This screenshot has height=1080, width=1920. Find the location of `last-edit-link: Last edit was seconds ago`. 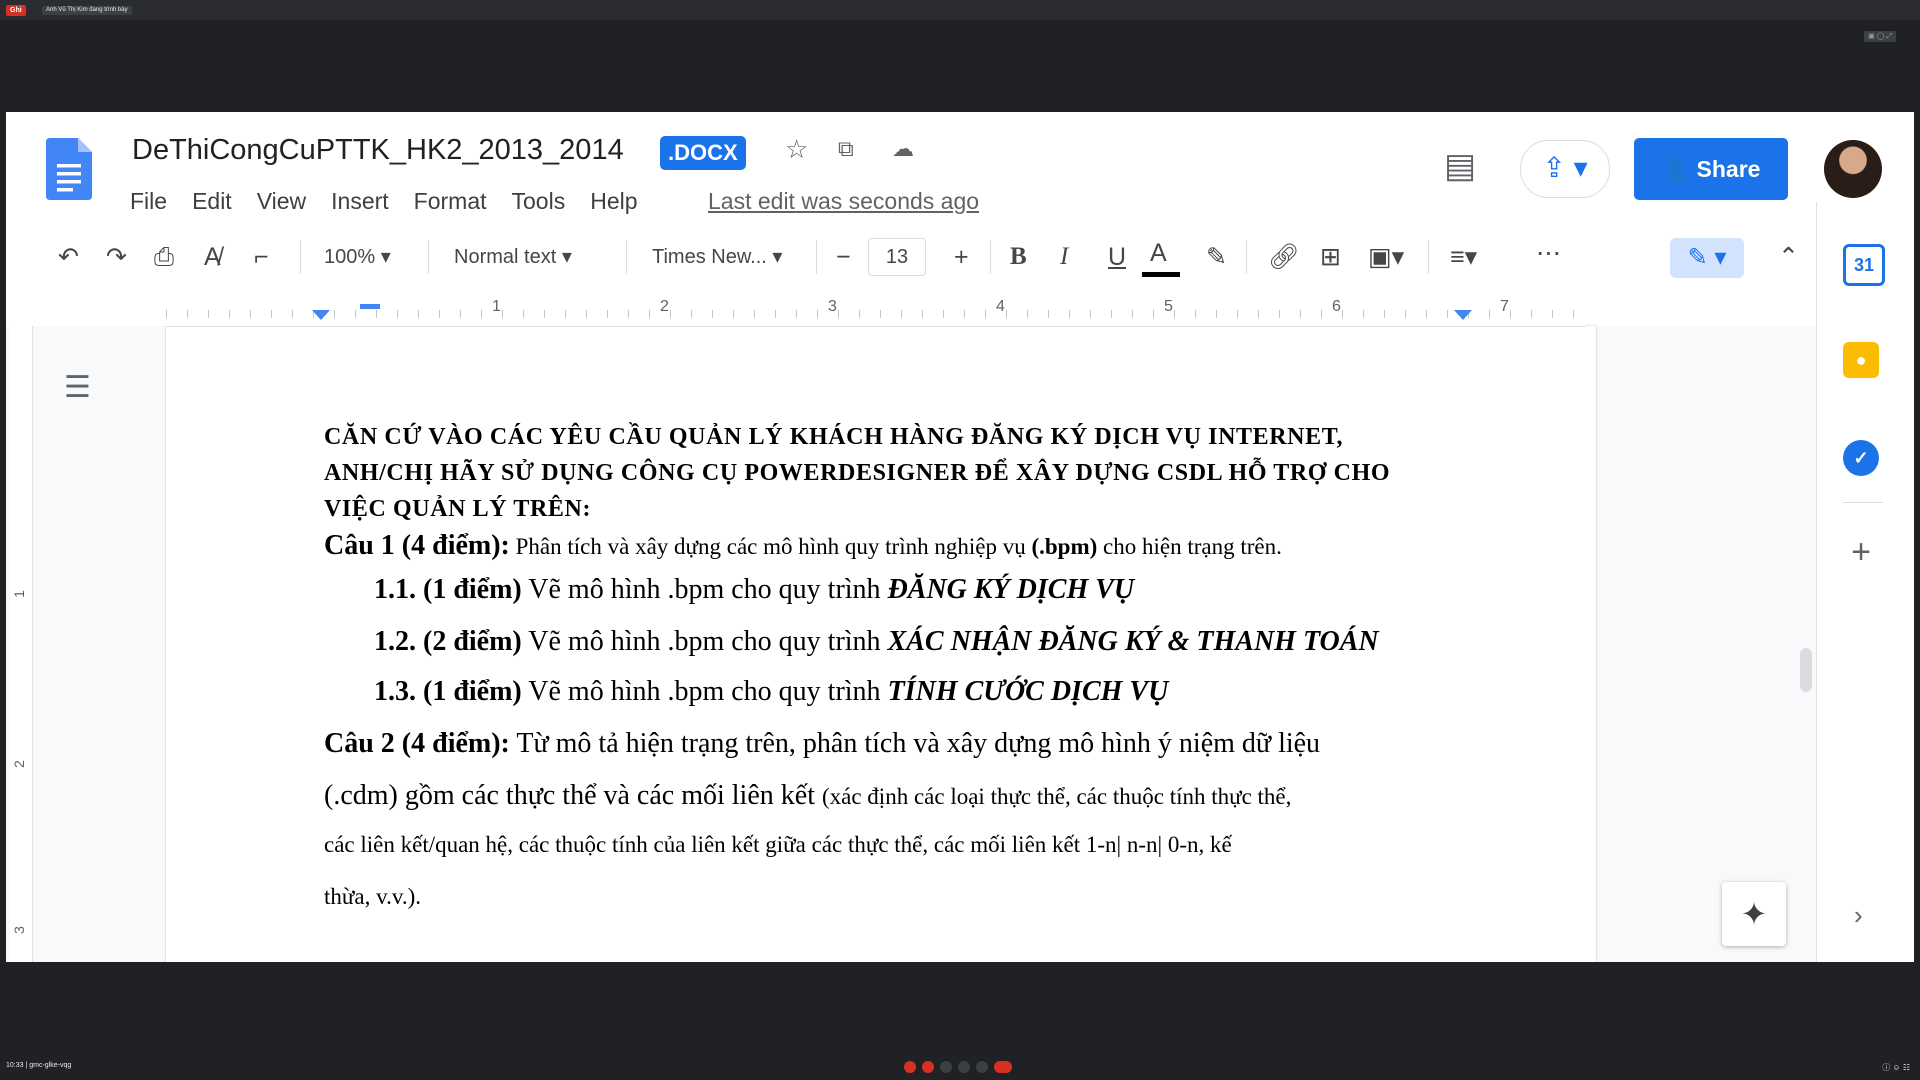

last-edit-link: Last edit was seconds ago is located at coordinates (843, 201).